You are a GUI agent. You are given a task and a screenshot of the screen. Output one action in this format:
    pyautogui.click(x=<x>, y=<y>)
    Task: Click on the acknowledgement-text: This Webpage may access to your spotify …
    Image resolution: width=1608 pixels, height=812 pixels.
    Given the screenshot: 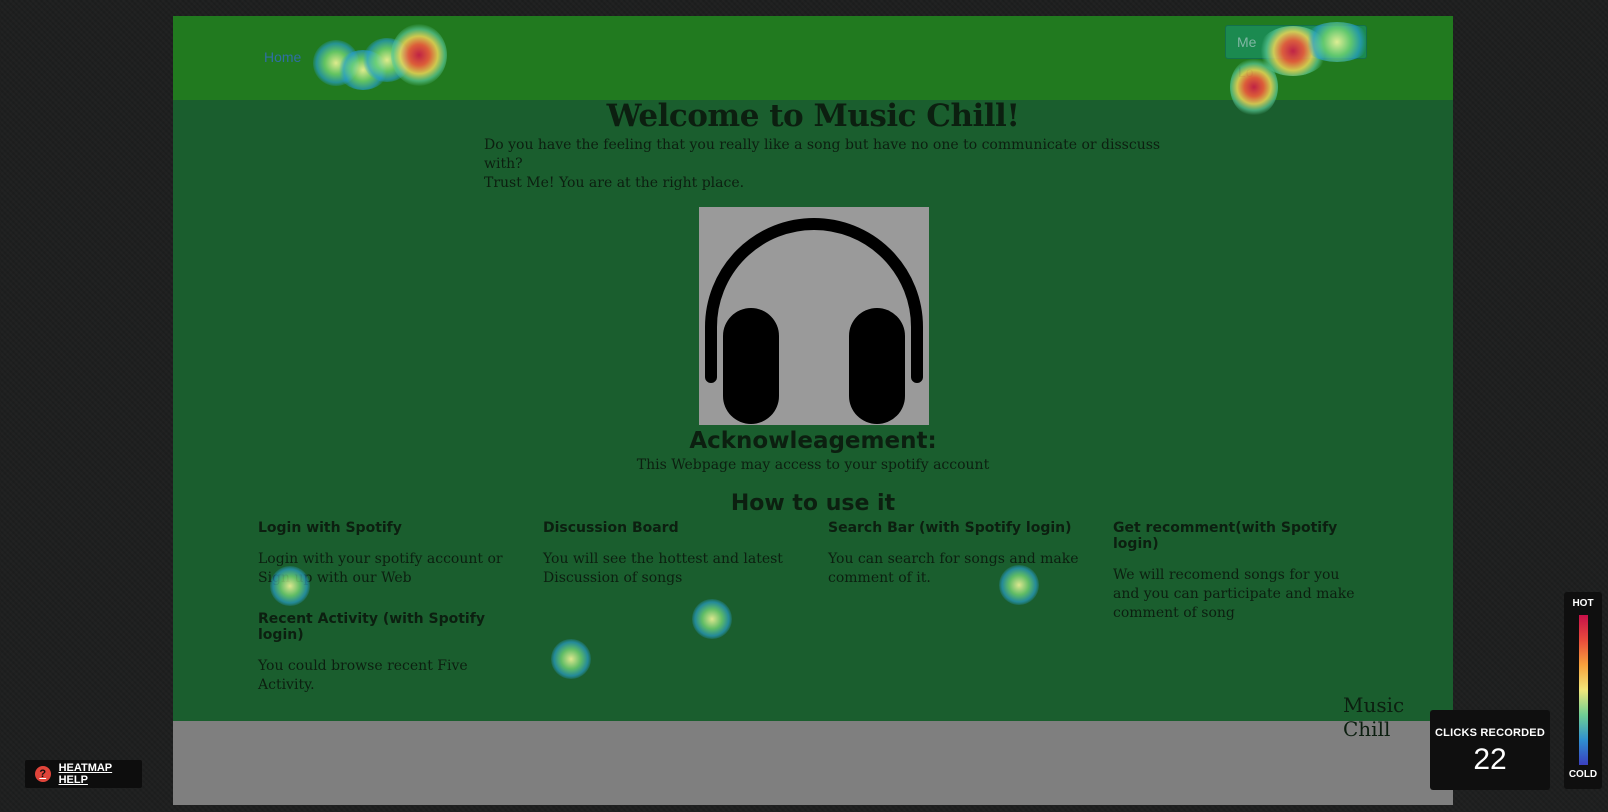 What is the action you would take?
    pyautogui.click(x=813, y=465)
    